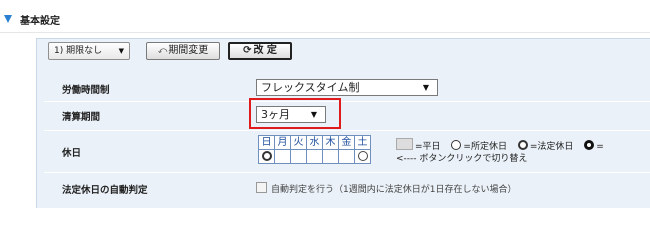 Image resolution: width=650 pixels, height=240 pixels. What do you see at coordinates (362, 142) in the screenshot?
I see `weekday-sat: 土` at bounding box center [362, 142].